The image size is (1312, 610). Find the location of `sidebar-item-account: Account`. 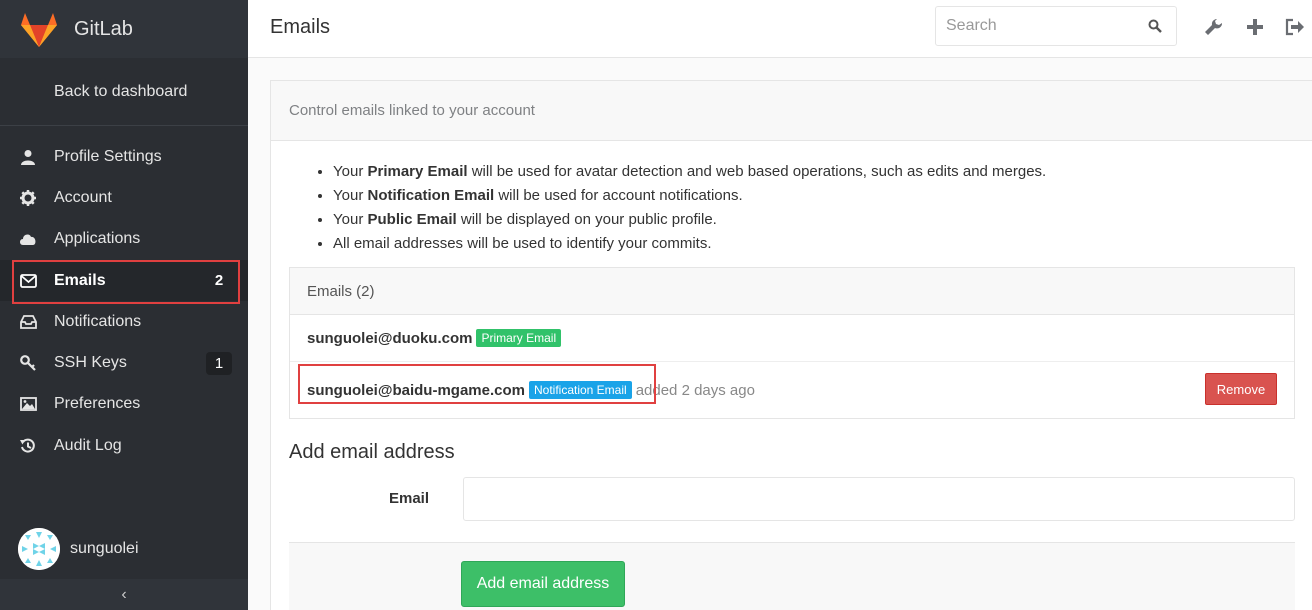

sidebar-item-account: Account is located at coordinates (124, 197).